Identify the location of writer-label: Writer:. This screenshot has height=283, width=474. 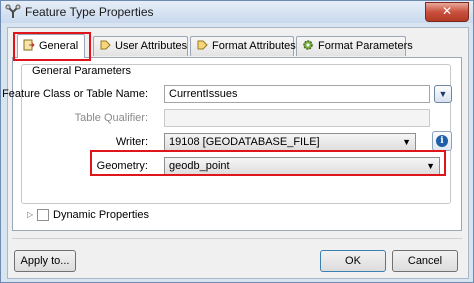
(131, 142).